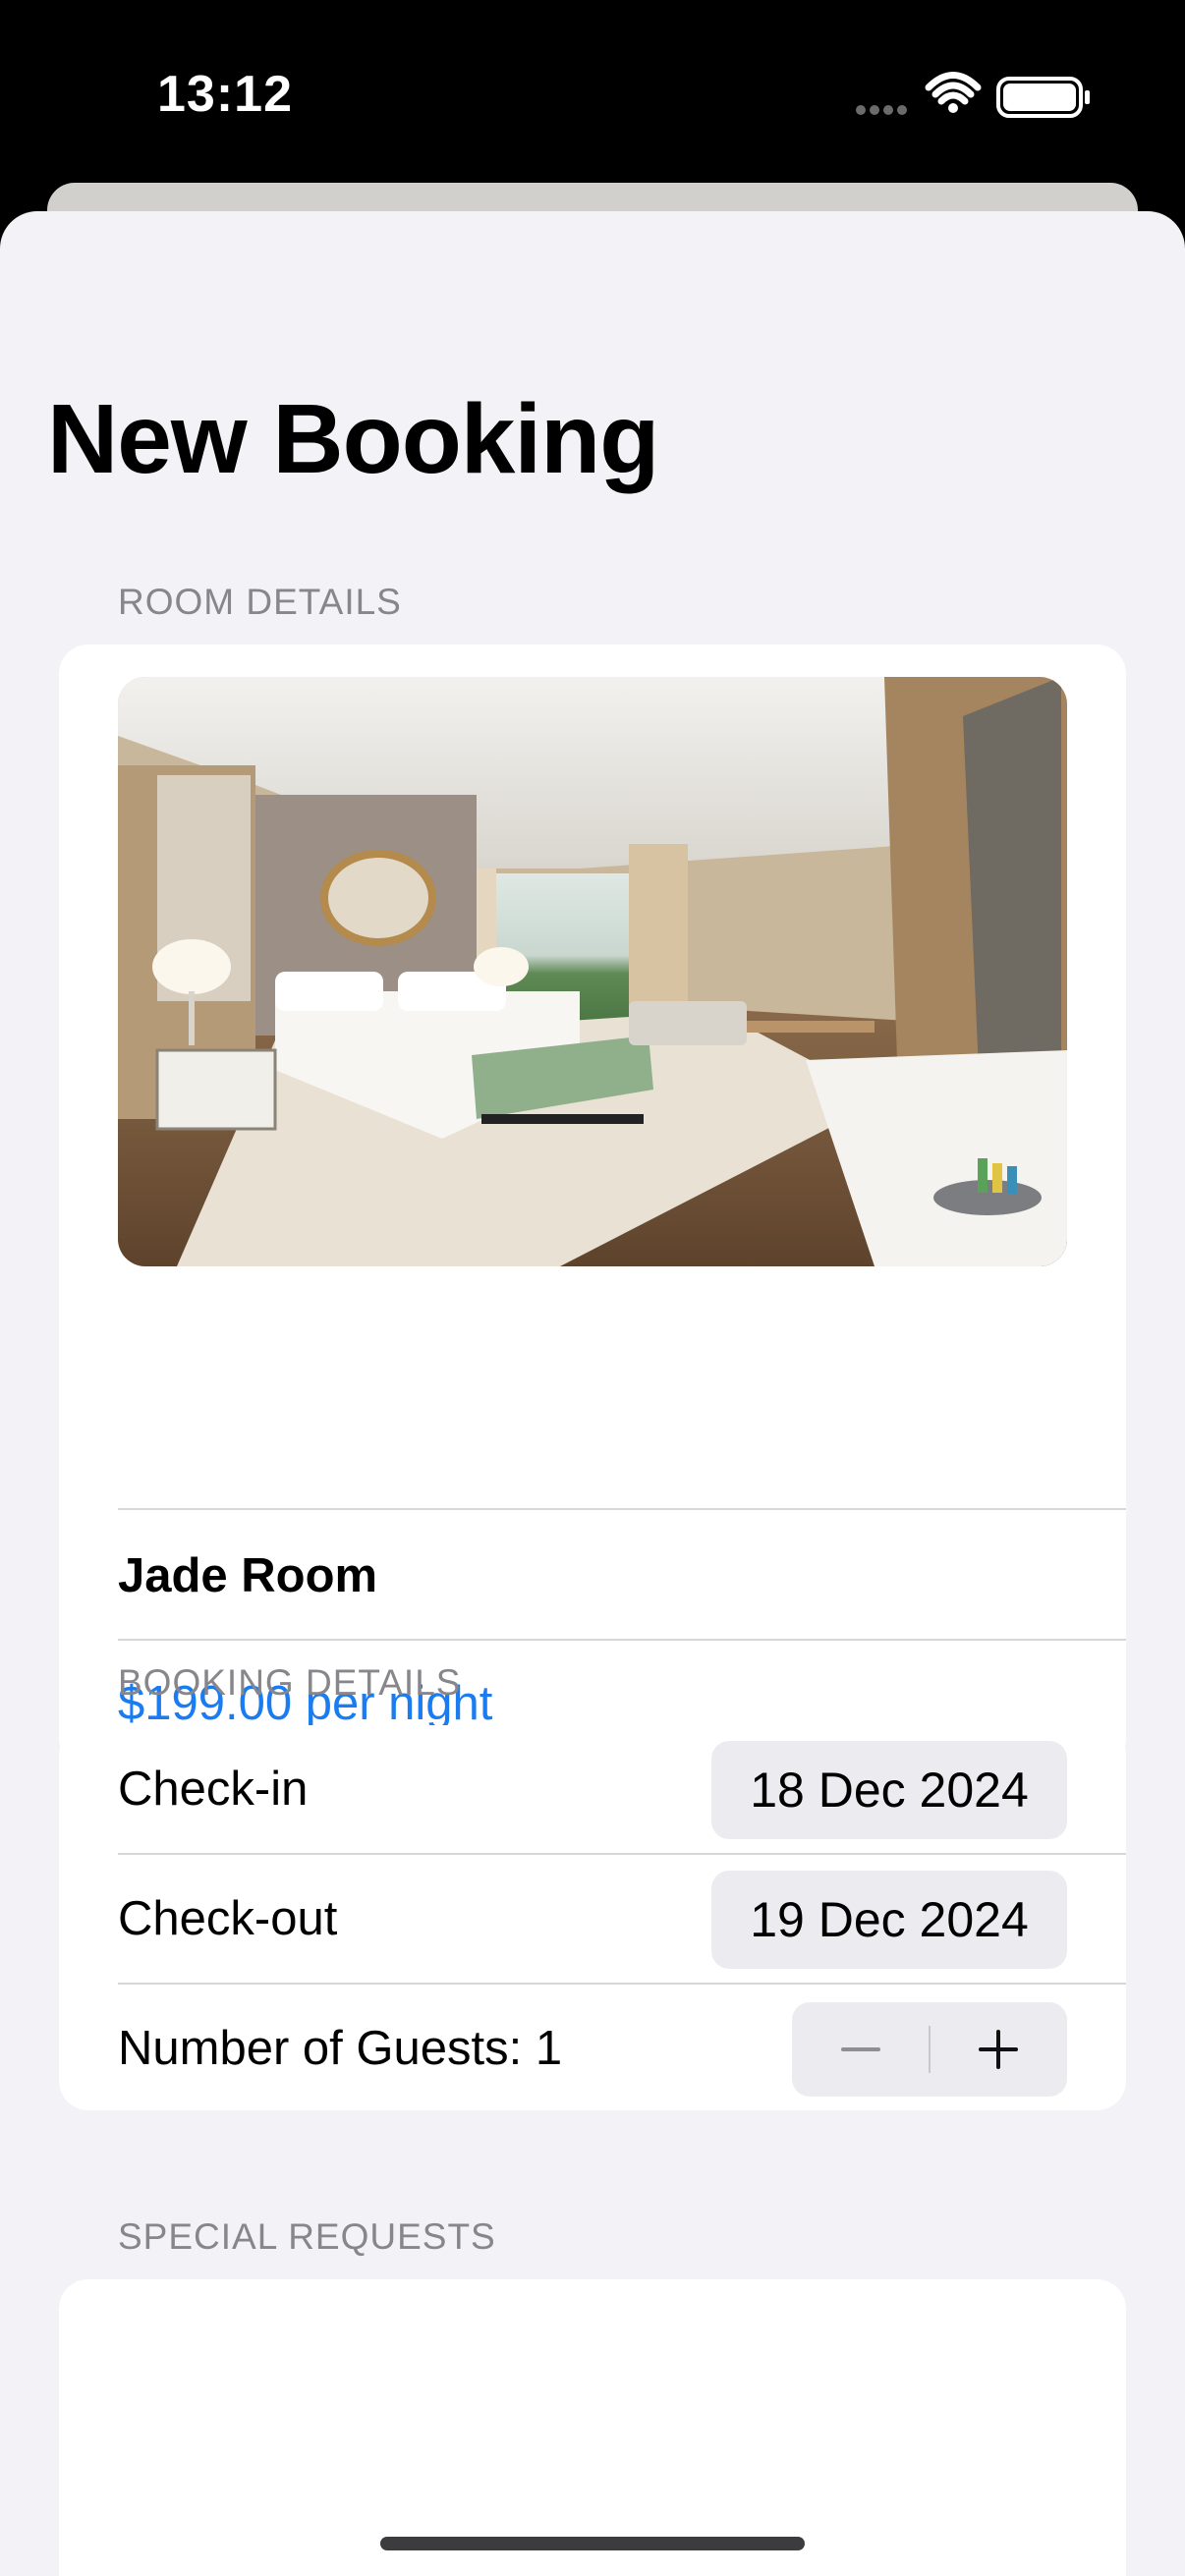 The width and height of the screenshot is (1185, 2576). I want to click on status-time: 13:12, so click(225, 94).